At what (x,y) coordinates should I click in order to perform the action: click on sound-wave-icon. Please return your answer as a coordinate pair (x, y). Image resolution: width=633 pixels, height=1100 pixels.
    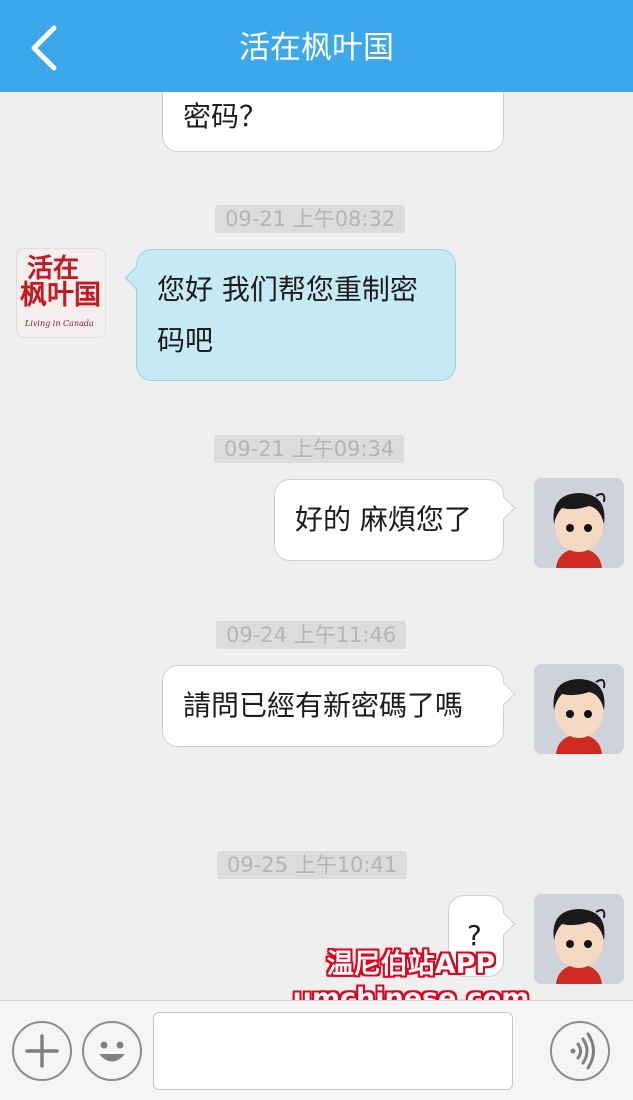
    Looking at the image, I should click on (582, 1051).